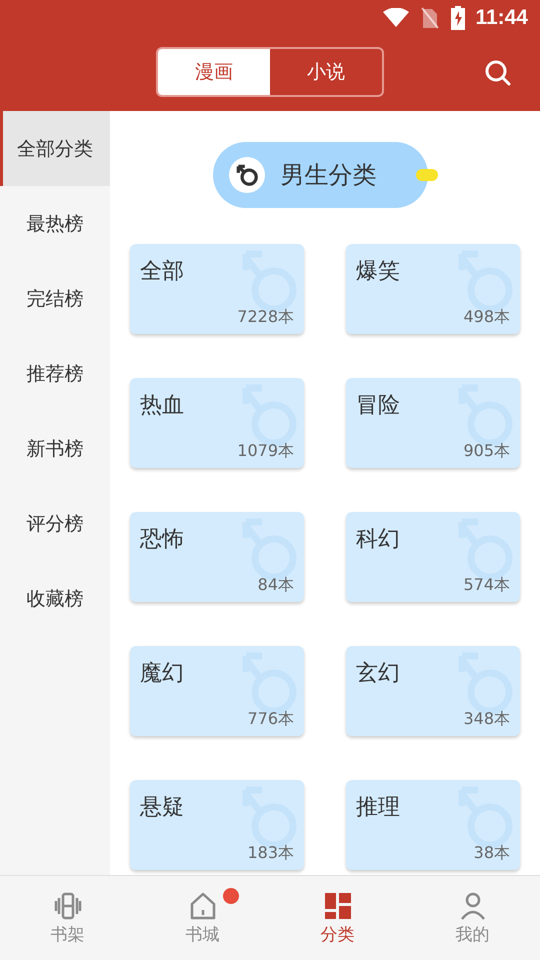  I want to click on sidebar-item: 最热榜, so click(55, 223).